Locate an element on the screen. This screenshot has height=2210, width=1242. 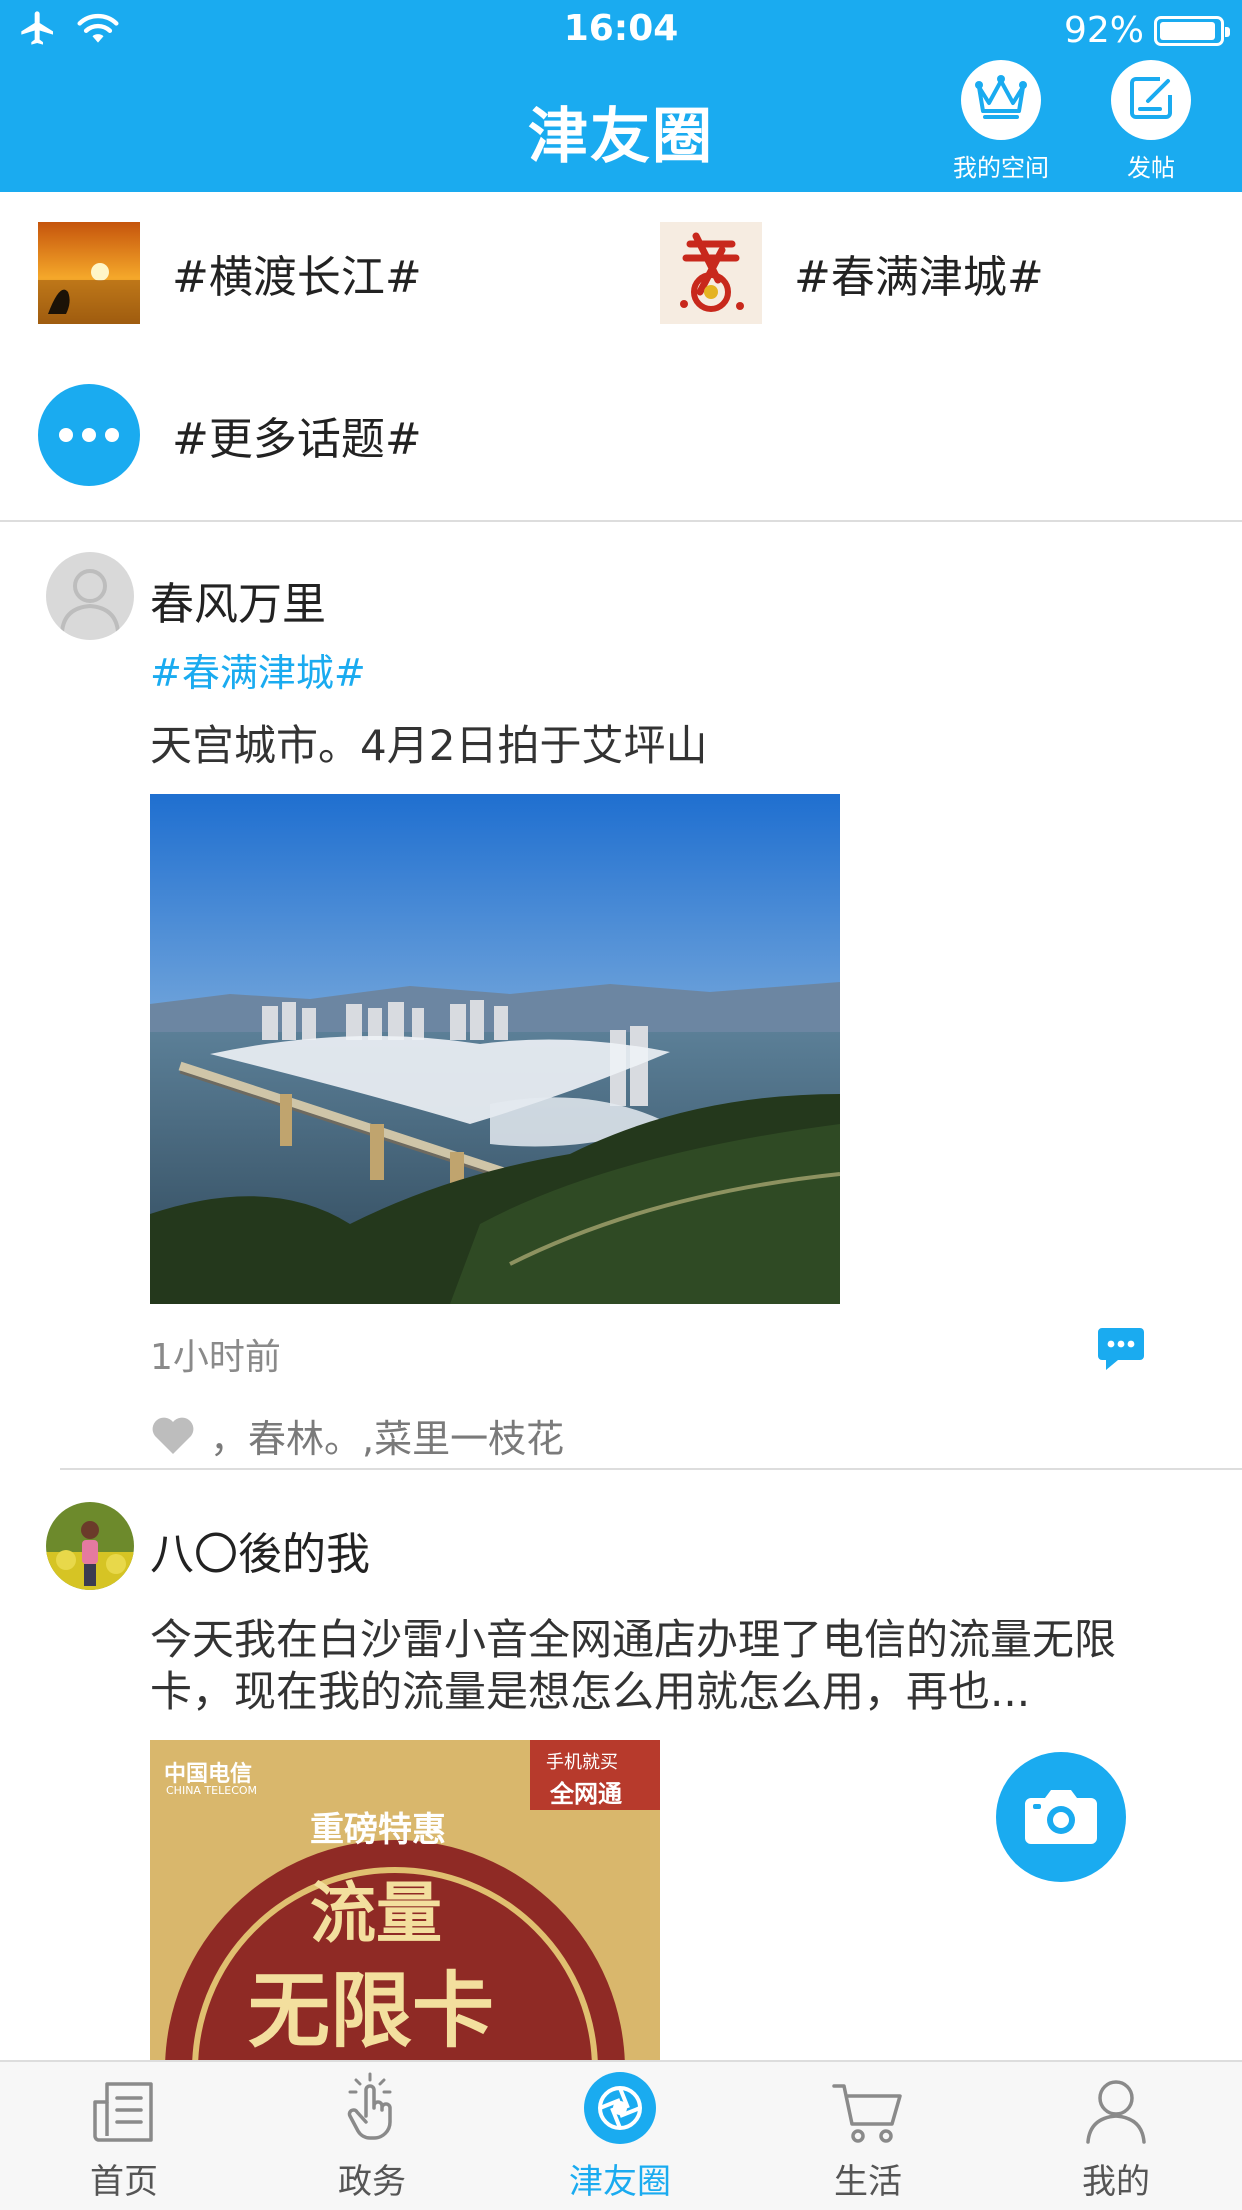
heart-icon is located at coordinates (173, 1436).